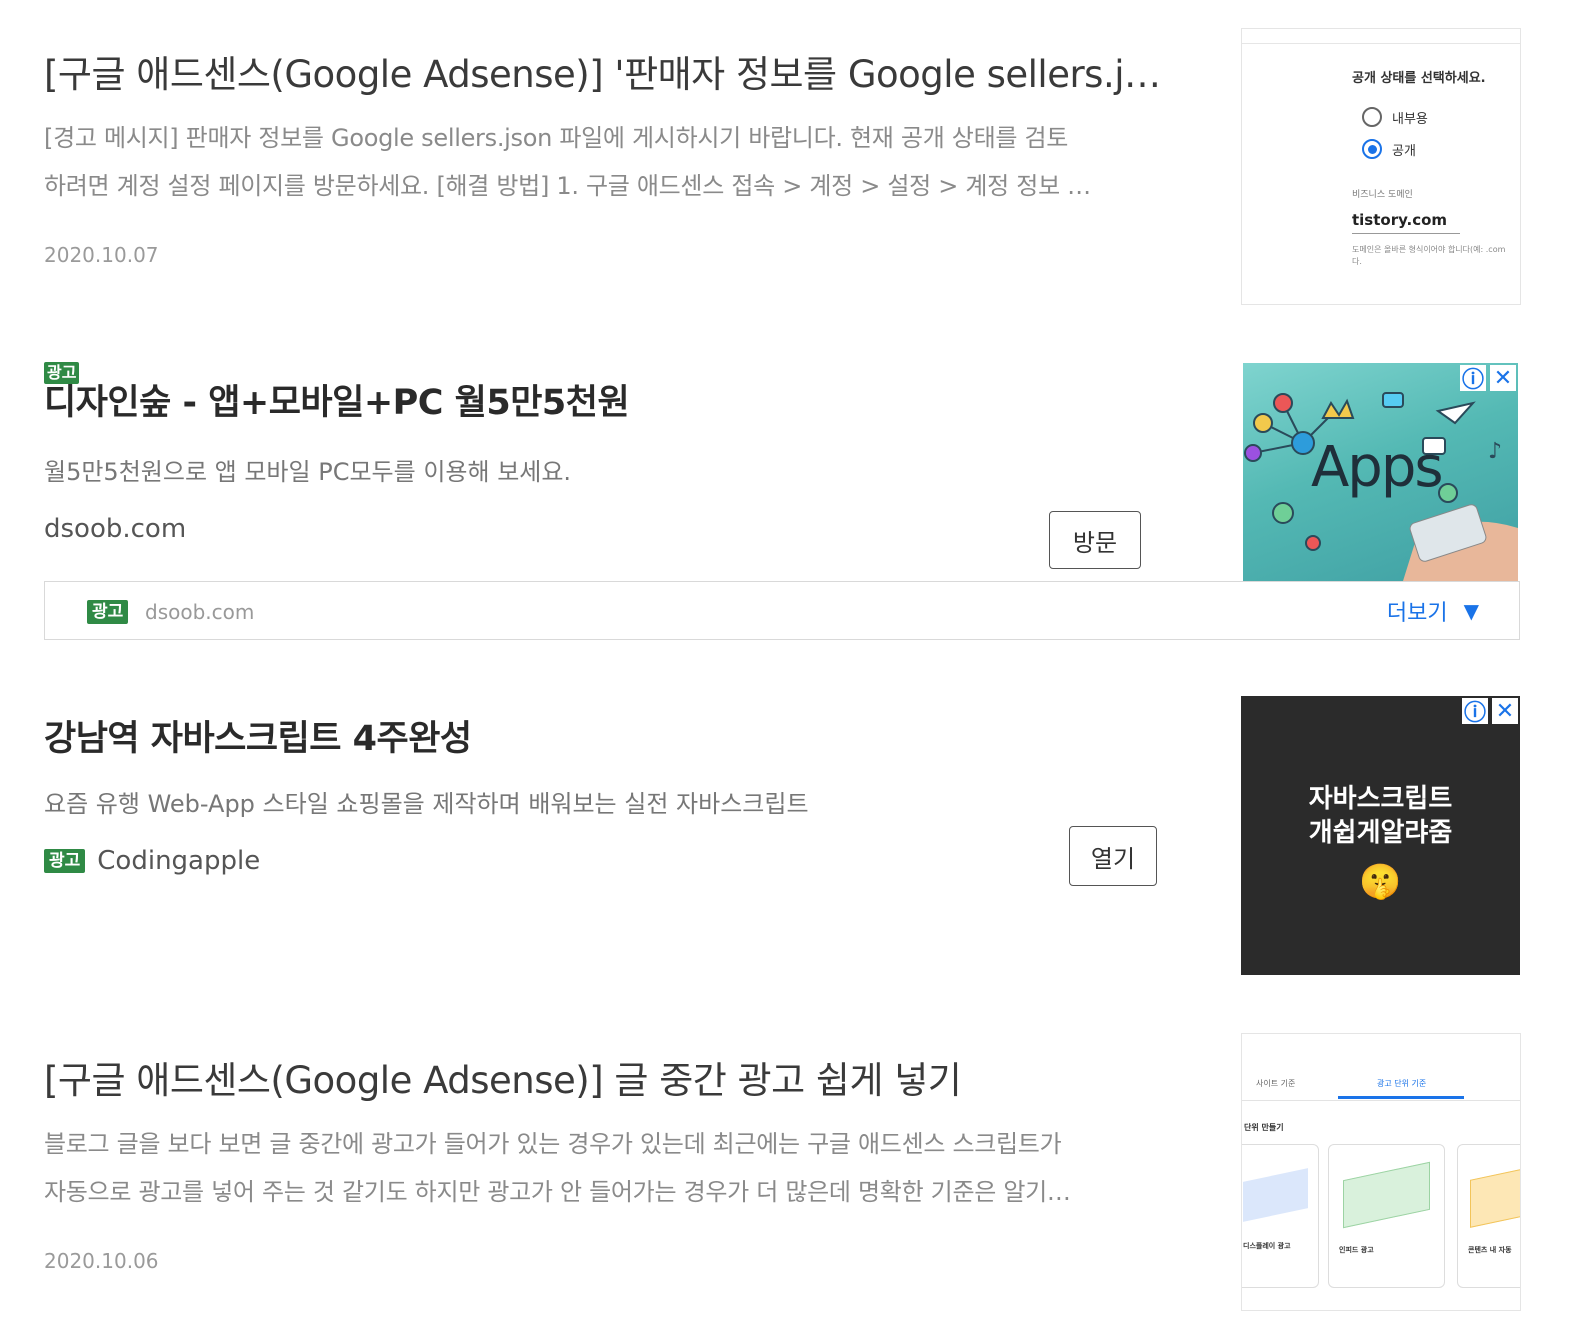 The image size is (1572, 1344). I want to click on radio-label: 내부용, so click(1410, 119).